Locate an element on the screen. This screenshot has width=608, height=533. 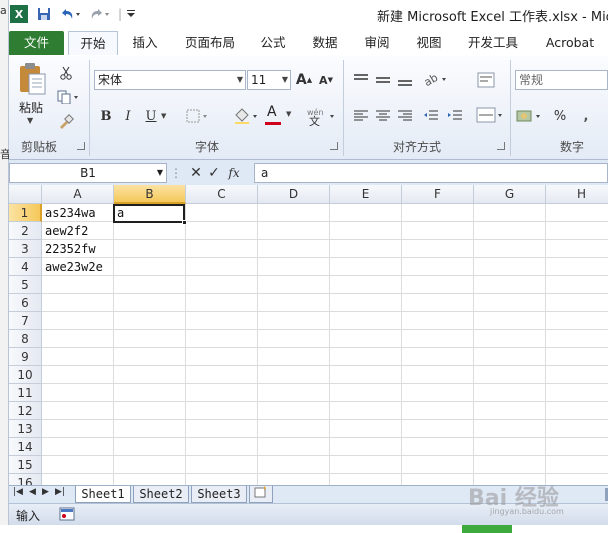
row-header: 16 is located at coordinates (25, 479).